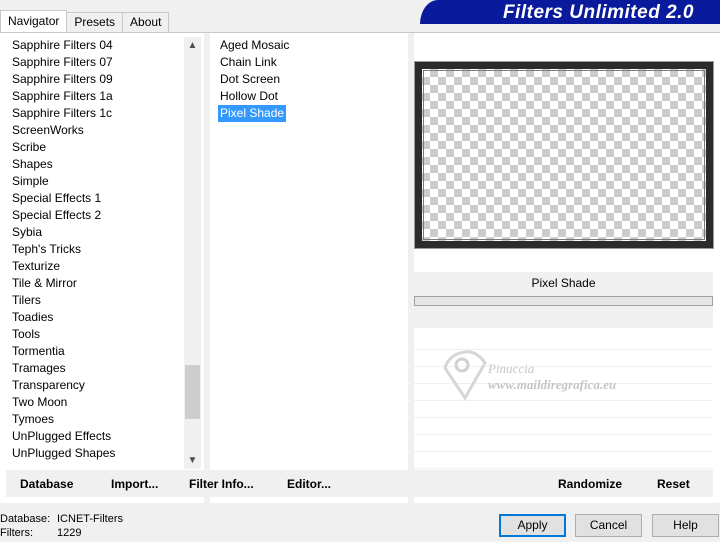  Describe the element at coordinates (563, 283) in the screenshot. I see `filter-title: Pixel Shade` at that location.